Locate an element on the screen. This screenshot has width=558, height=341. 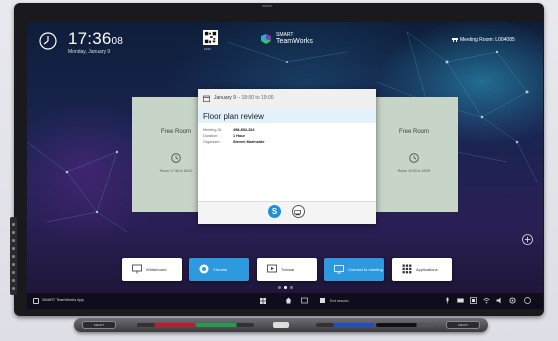
chrome-label: Chrome is located at coordinates (220, 269).